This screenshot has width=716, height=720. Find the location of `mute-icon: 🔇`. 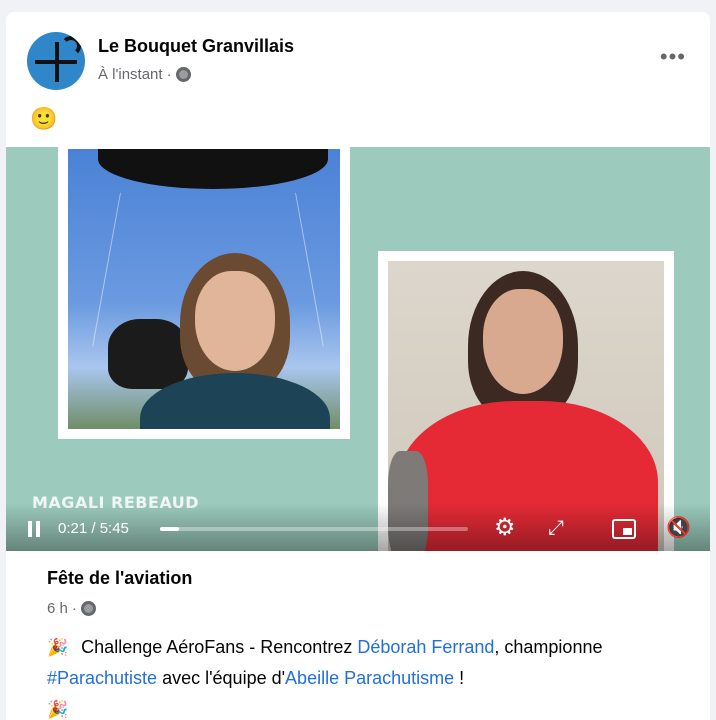

mute-icon: 🔇 is located at coordinates (678, 528).